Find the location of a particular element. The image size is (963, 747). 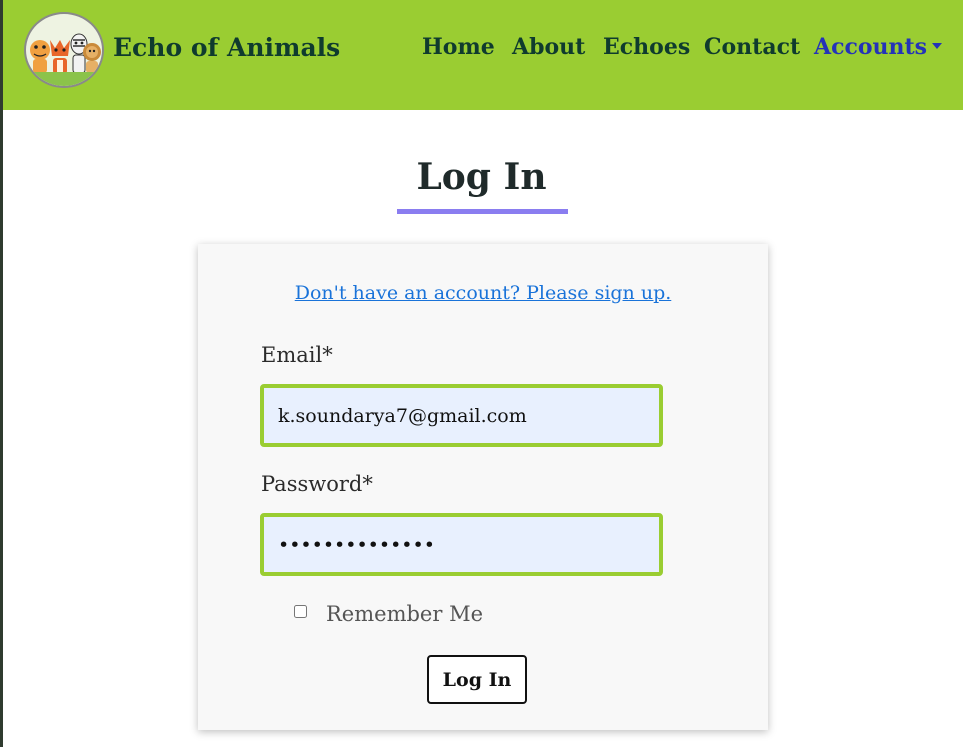

nav-contact-link: Contact is located at coordinates (752, 47).